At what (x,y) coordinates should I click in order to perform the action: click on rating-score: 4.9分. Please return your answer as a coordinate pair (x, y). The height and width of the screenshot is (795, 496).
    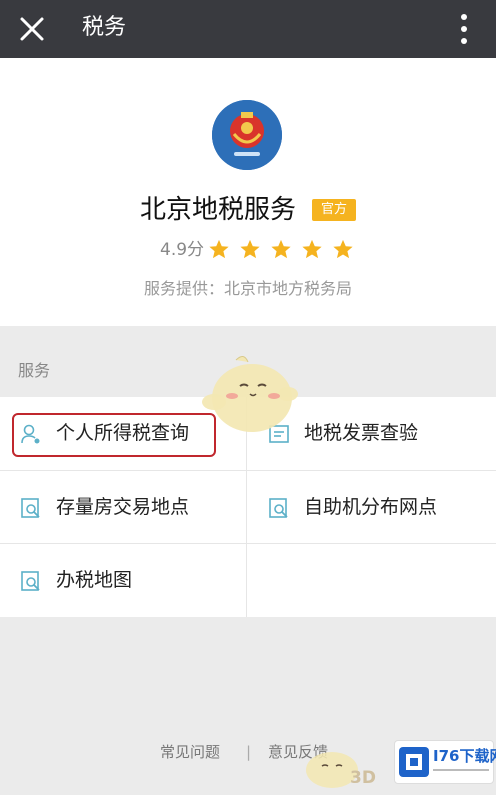
    Looking at the image, I should click on (182, 250).